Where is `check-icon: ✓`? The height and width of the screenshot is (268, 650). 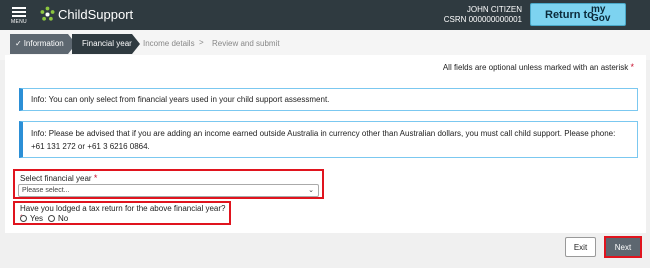 check-icon: ✓ is located at coordinates (18, 43).